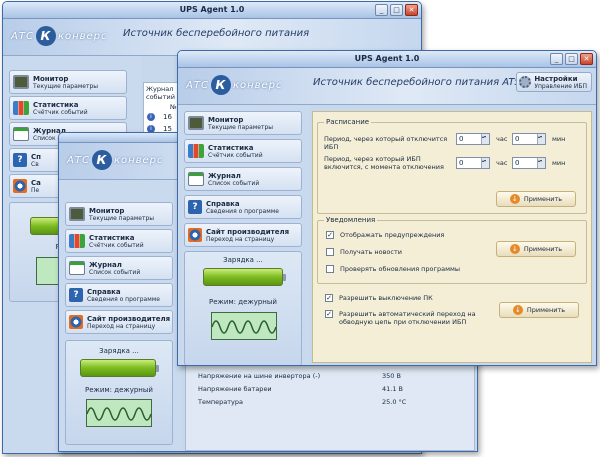 This screenshot has width=600, height=457. I want to click on warnings-label: Отображать предупреждения, so click(392, 235).